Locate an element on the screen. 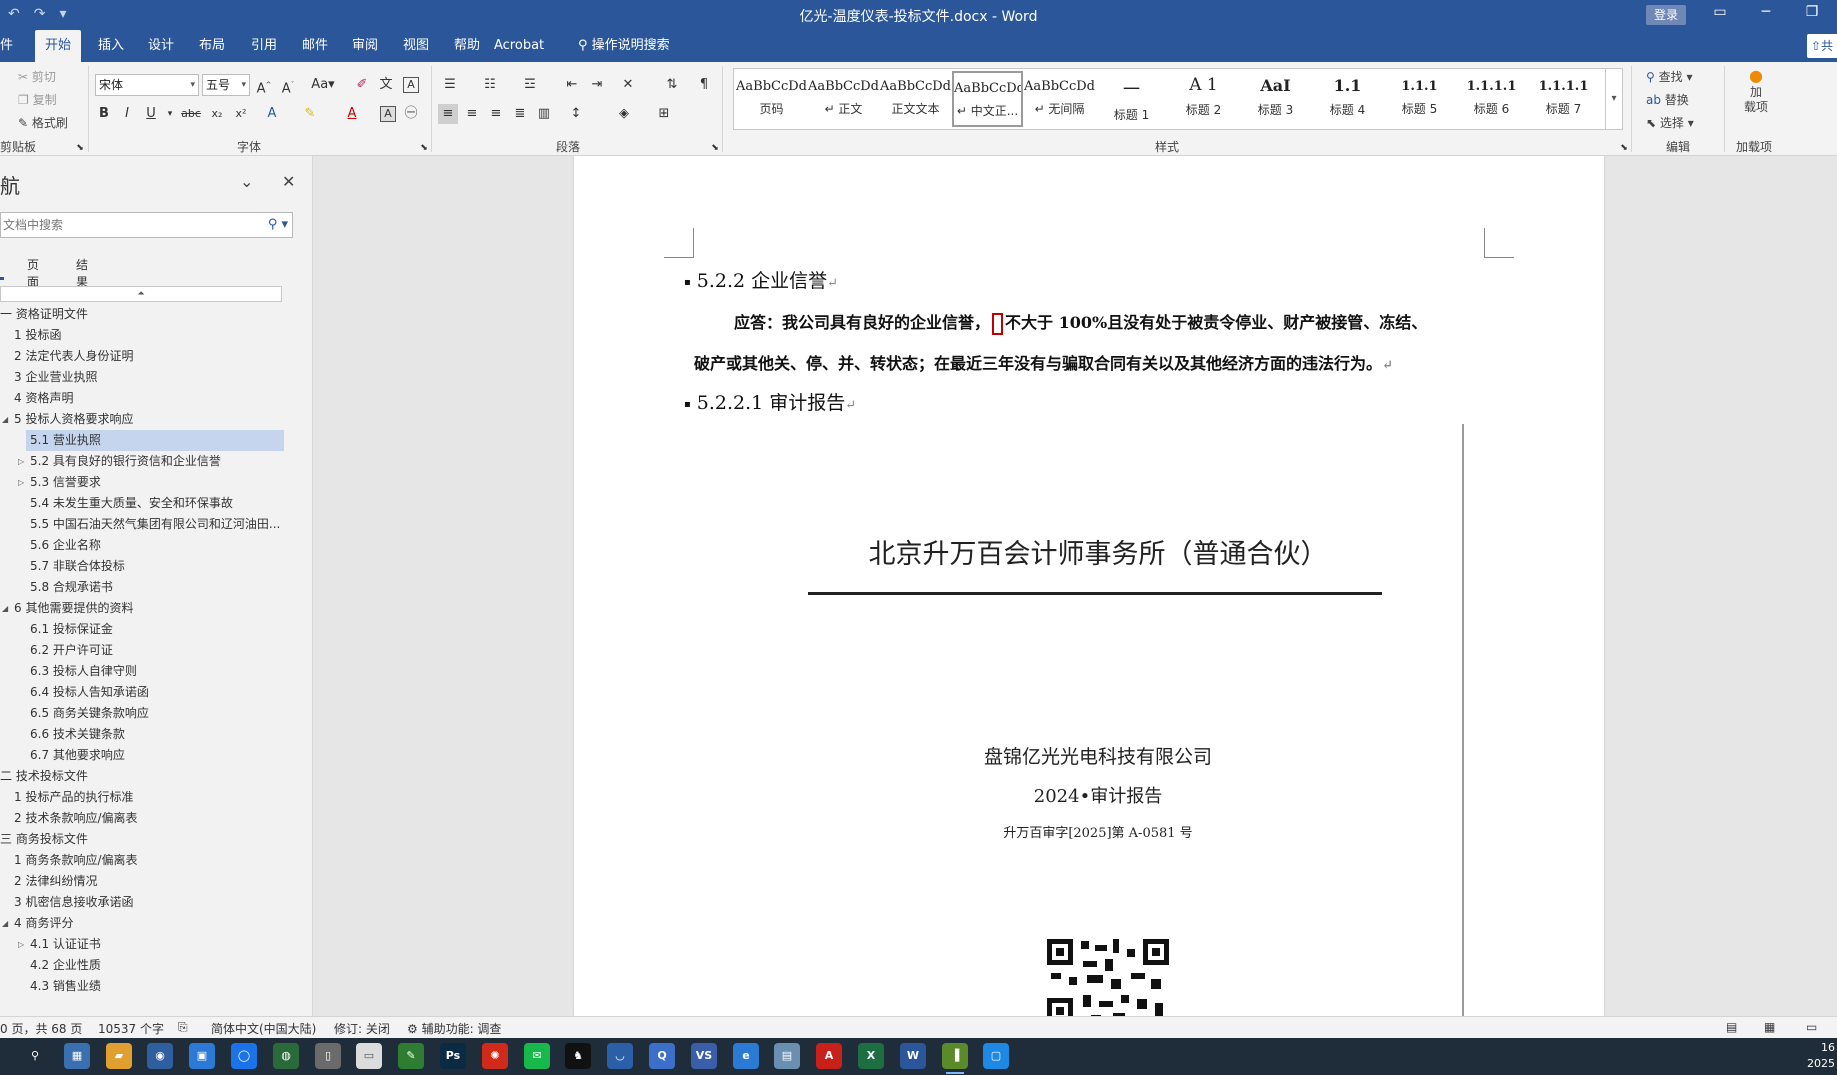 The width and height of the screenshot is (1837, 1075). font-name-box: 宋体 ▾ is located at coordinates (147, 85).